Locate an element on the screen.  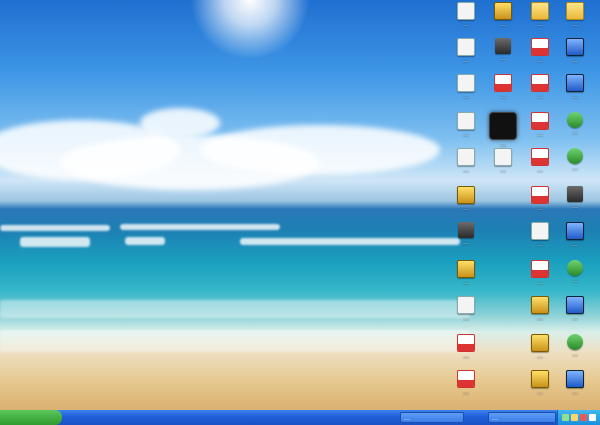
antivirus-icon is located at coordinates (583, 417).